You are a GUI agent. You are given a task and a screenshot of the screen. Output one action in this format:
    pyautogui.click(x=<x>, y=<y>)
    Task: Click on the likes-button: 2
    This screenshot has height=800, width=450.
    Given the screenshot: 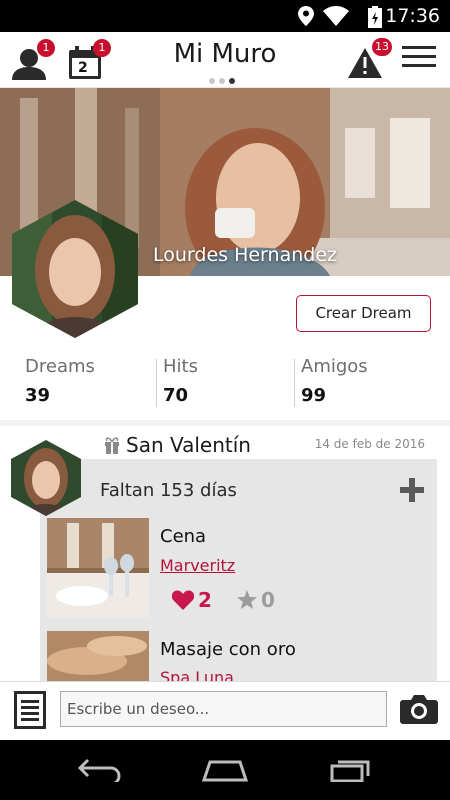 What is the action you would take?
    pyautogui.click(x=192, y=600)
    